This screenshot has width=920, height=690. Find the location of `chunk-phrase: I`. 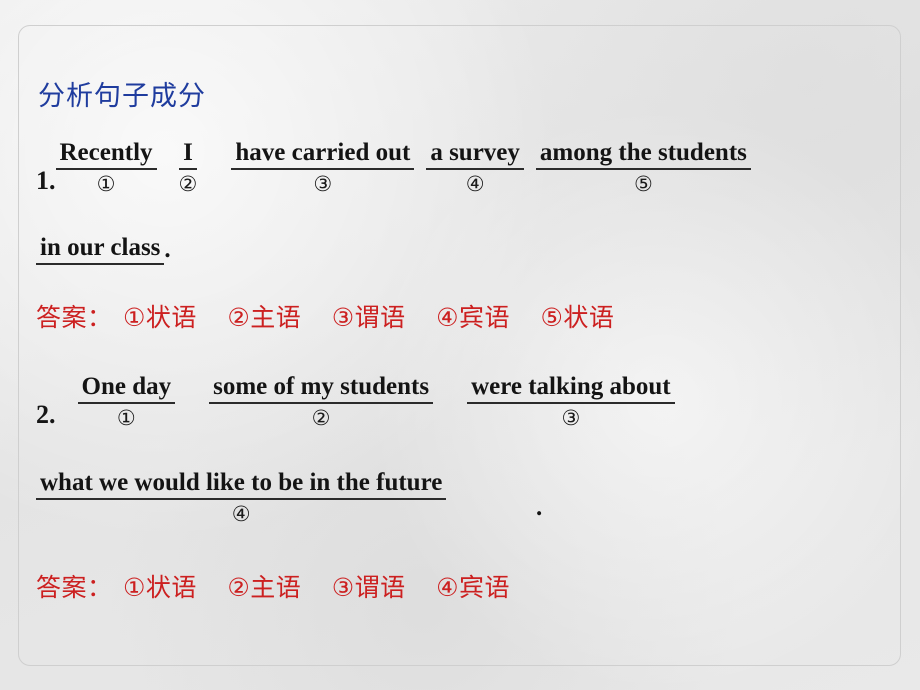

chunk-phrase: I is located at coordinates (188, 155).